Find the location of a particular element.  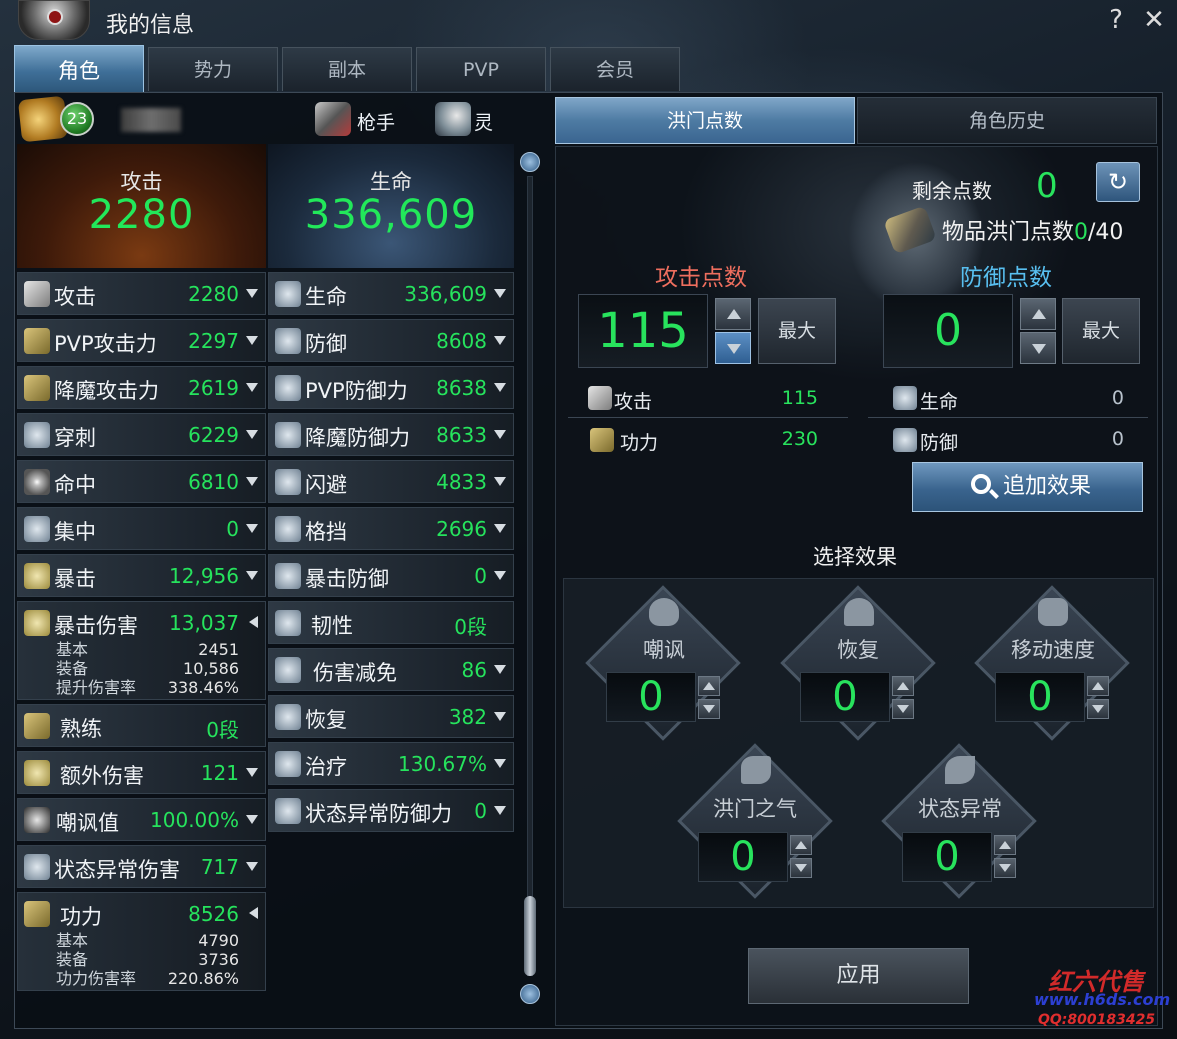

stat-row-status-damage: 状态异常伤害 717 is located at coordinates (141, 866).